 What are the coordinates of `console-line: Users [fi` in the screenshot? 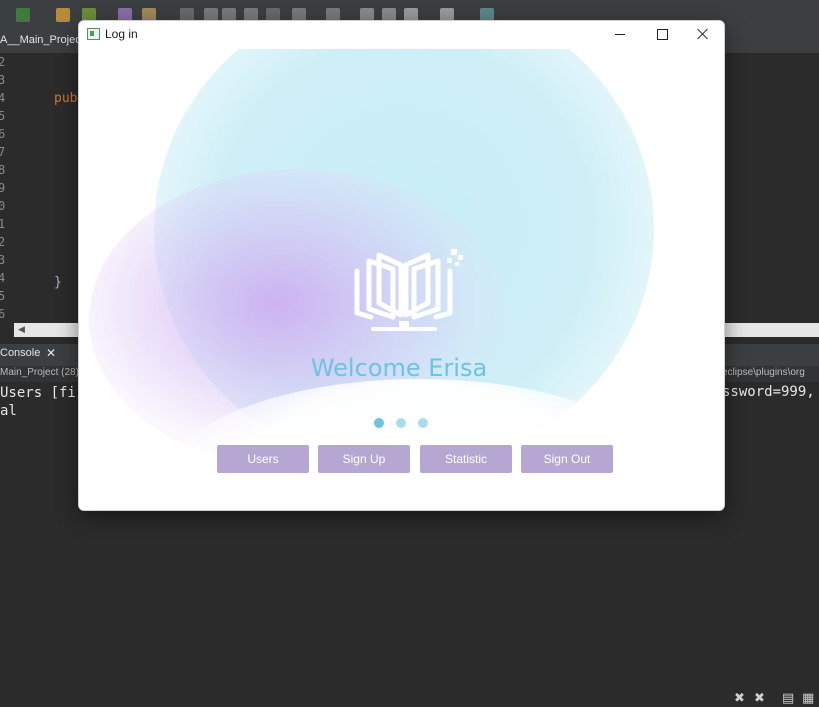 It's located at (38, 393).